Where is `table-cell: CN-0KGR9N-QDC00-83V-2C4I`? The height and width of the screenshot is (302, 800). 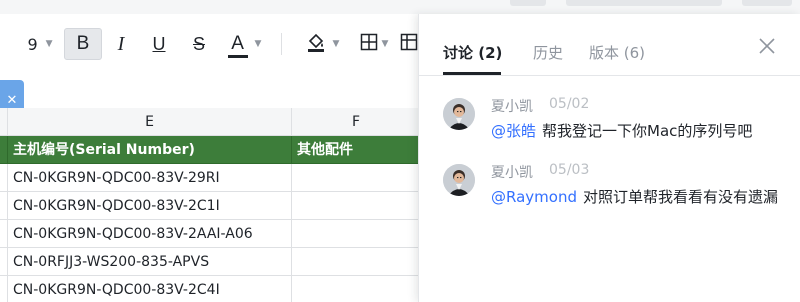 table-cell: CN-0KGR9N-QDC00-83V-2C4I is located at coordinates (150, 289).